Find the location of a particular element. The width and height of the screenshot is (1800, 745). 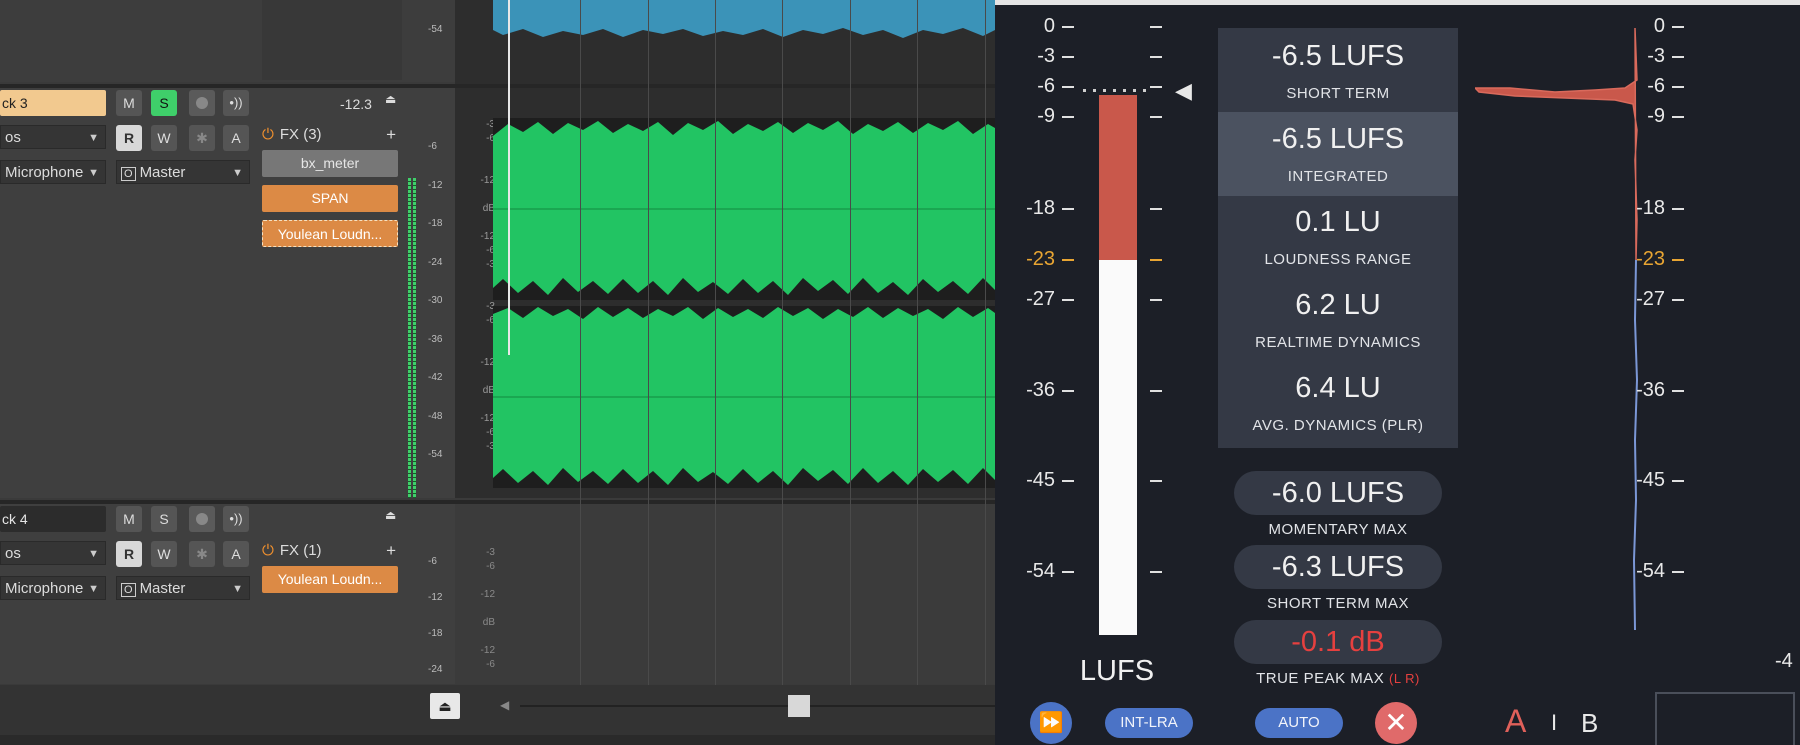

scale-tick-label: -54 is located at coordinates (1650, 571).